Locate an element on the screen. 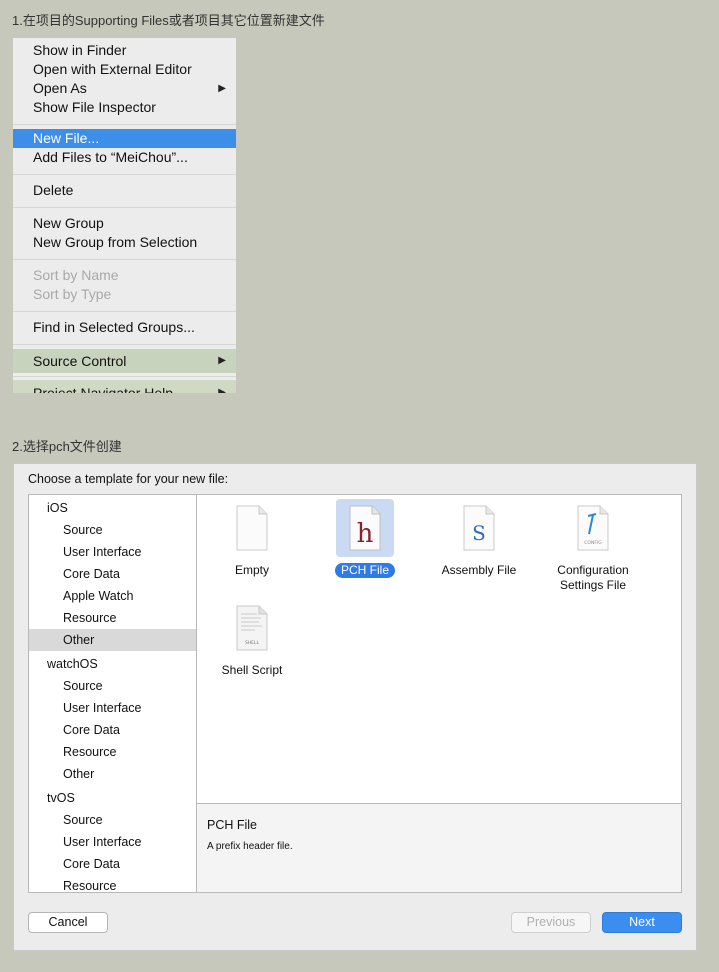 This screenshot has width=719, height=972. svg-text: S is located at coordinates (479, 533).